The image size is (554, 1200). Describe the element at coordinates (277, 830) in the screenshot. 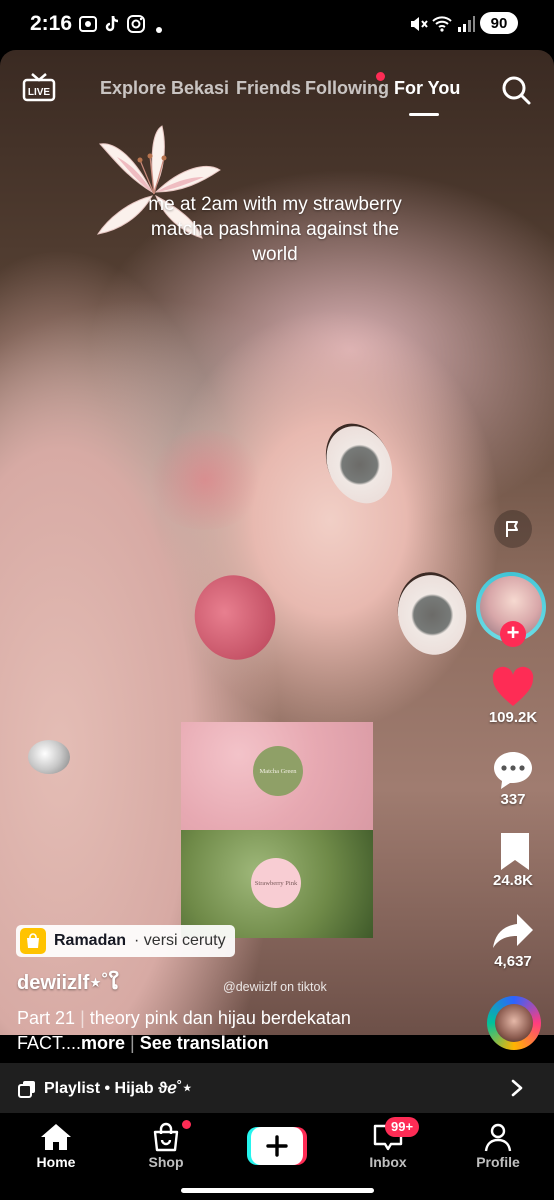

I see `color-swatch-collage: Matcha Green Strawberry Pink` at that location.